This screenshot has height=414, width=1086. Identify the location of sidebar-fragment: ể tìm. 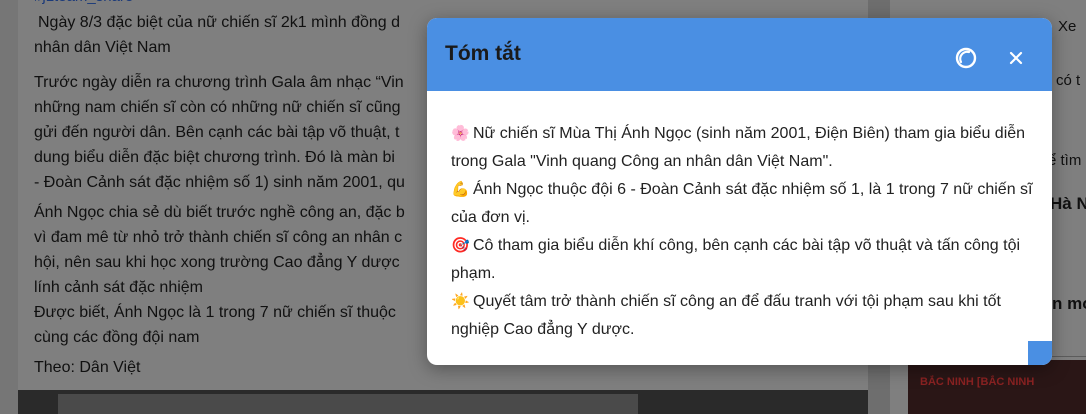
(1065, 160).